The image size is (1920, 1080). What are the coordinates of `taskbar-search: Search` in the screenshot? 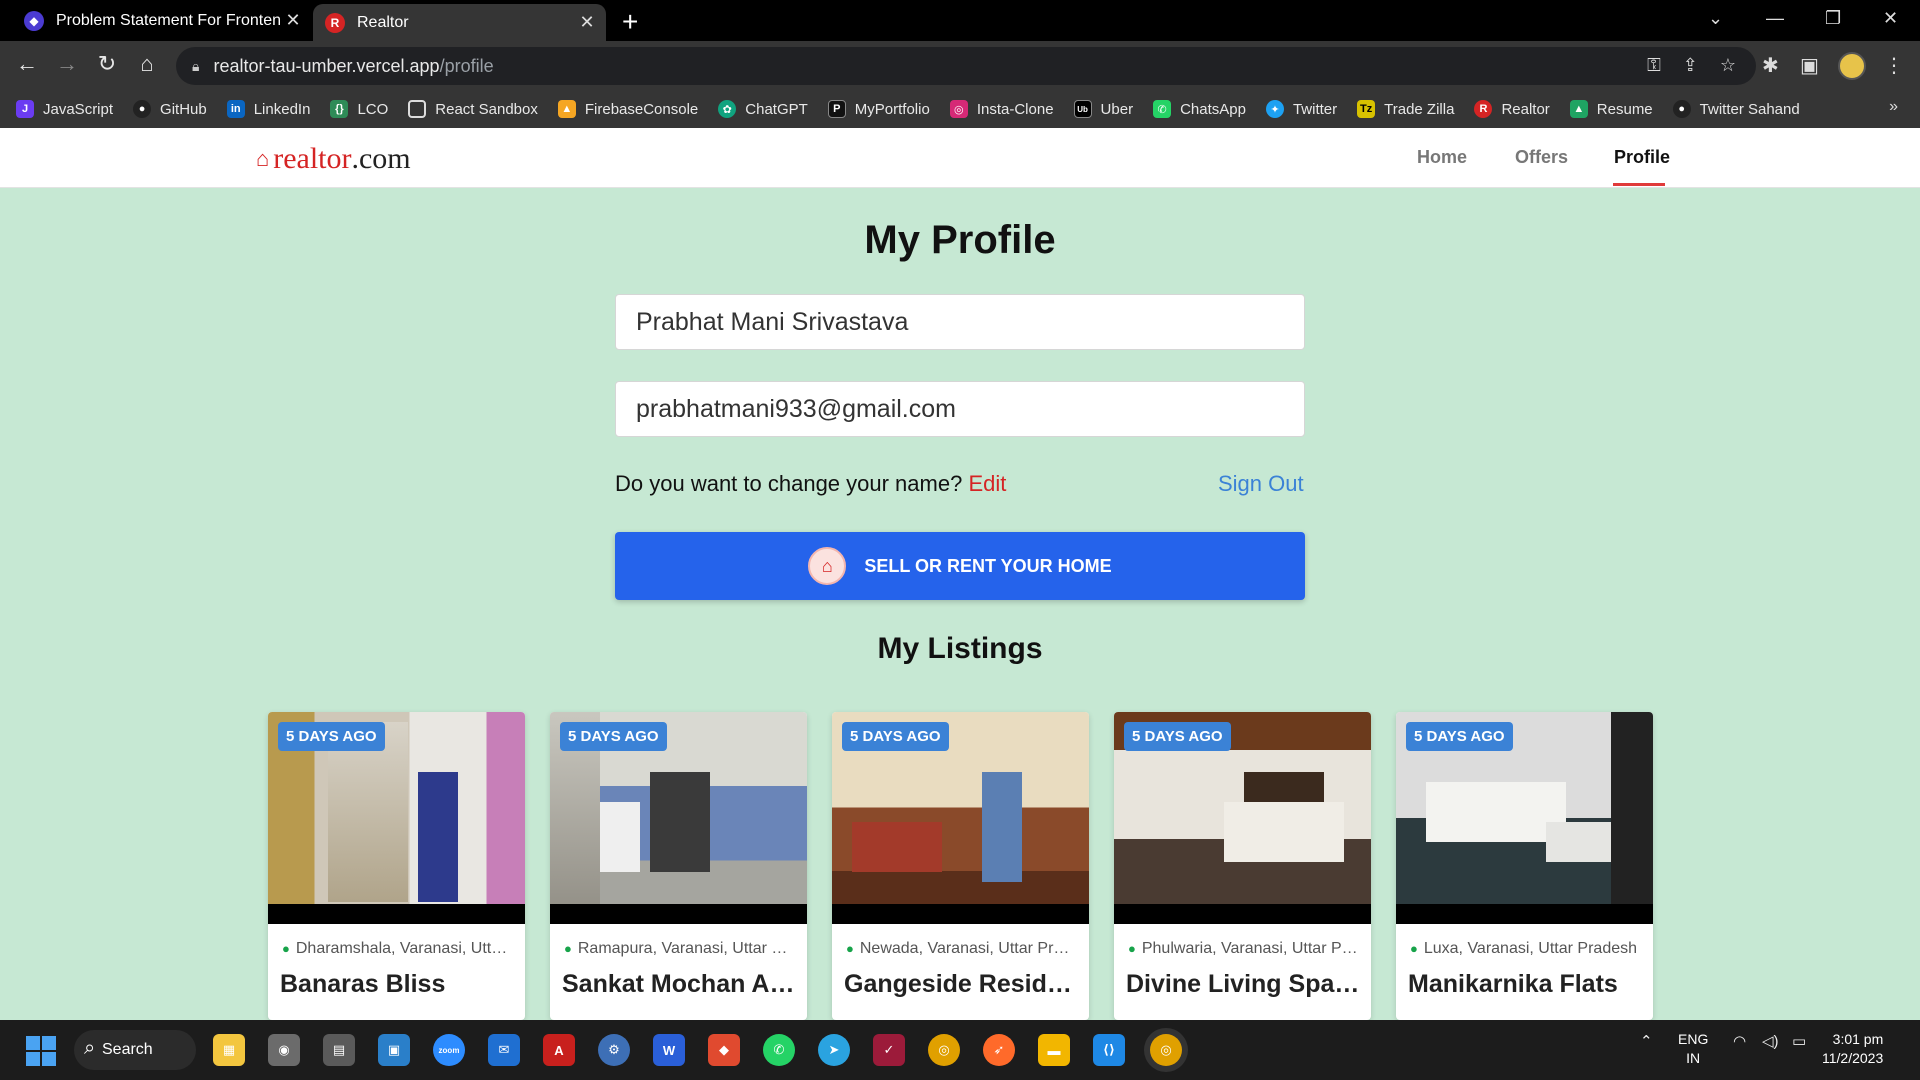 It's located at (135, 1050).